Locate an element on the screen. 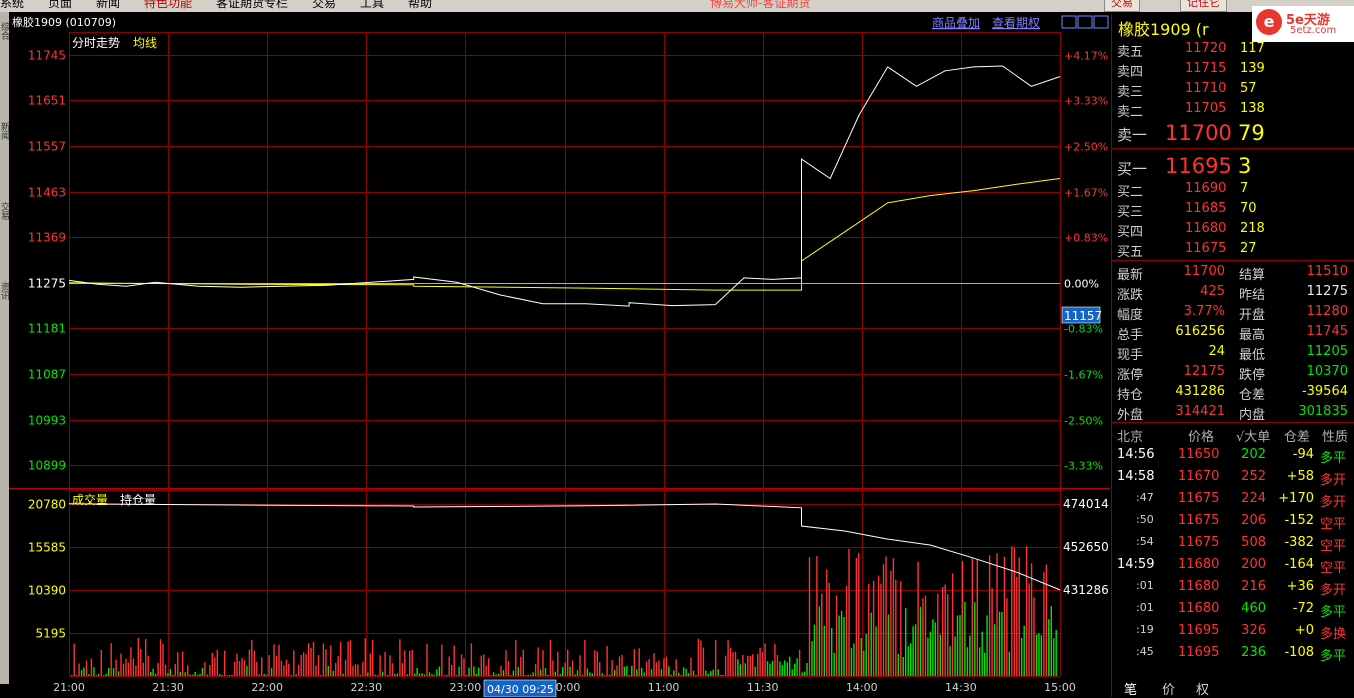 This screenshot has width=1354, height=698. overlay-link: 商品叠加 is located at coordinates (956, 22).